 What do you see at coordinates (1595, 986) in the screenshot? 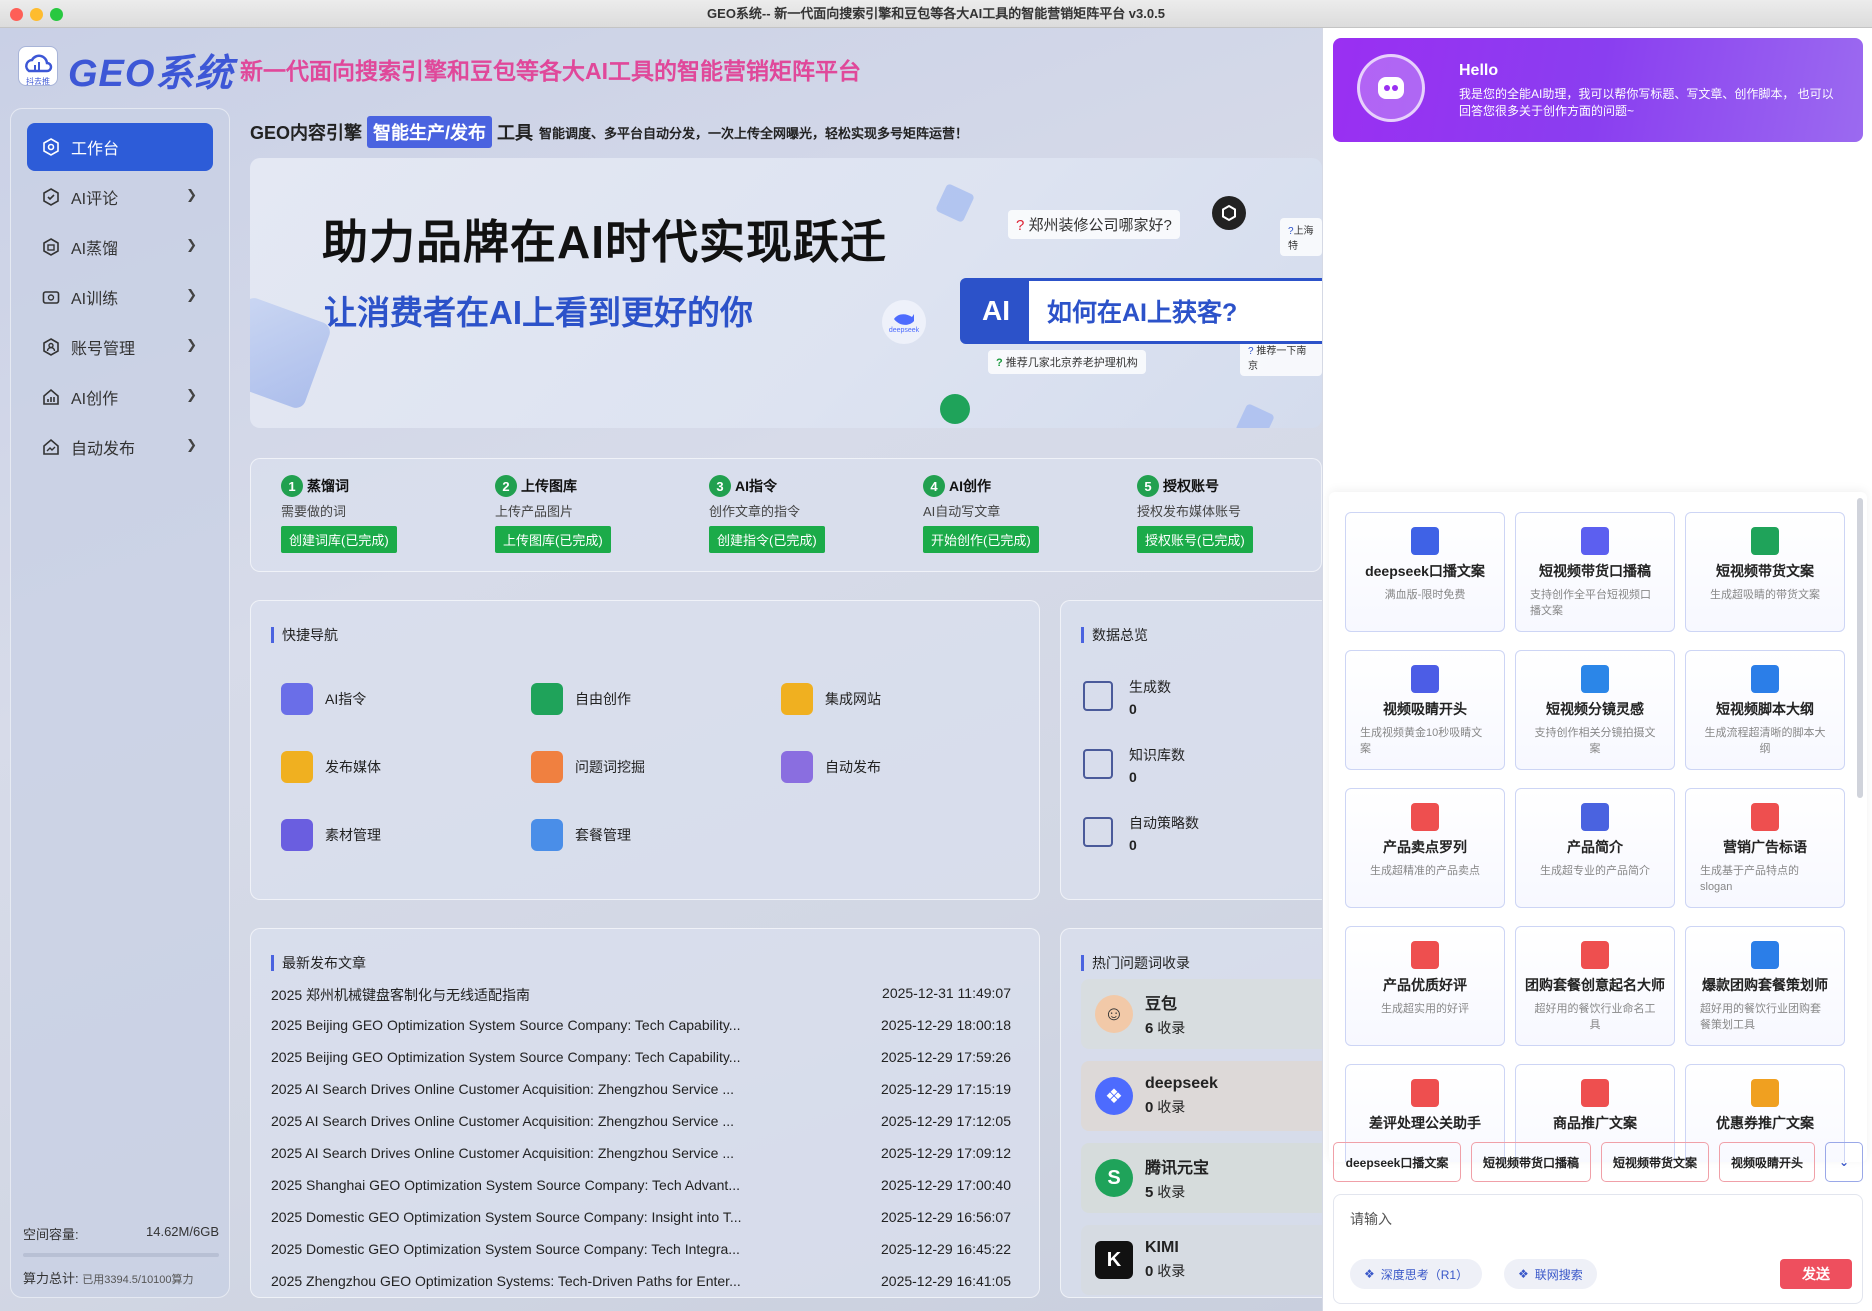
I see `template-card: 团购套餐创意起名大师 超好用的餐饮行业命名工具` at bounding box center [1595, 986].